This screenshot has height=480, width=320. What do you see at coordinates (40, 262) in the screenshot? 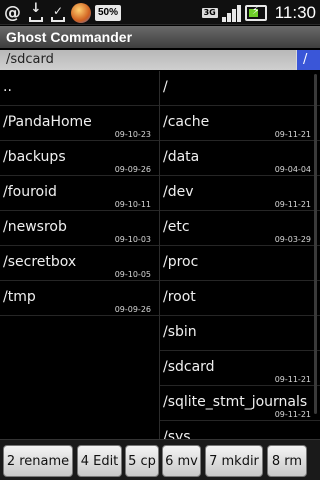
I see `file-name: /secretbox` at bounding box center [40, 262].